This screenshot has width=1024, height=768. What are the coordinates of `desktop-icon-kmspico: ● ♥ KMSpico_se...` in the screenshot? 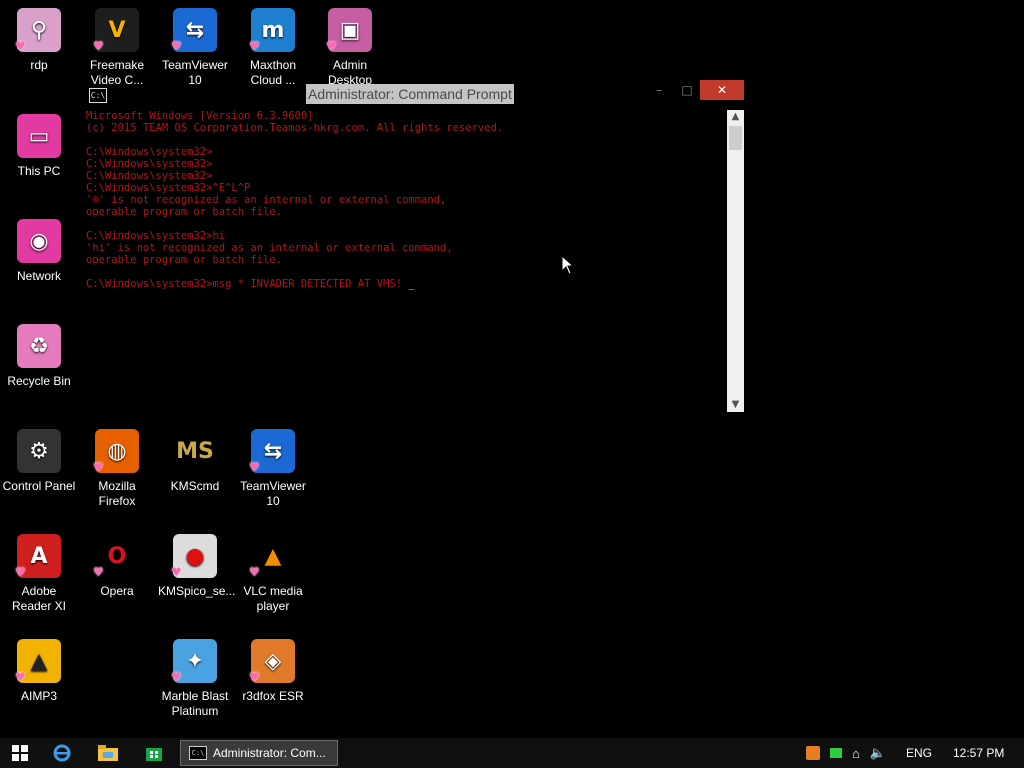 It's located at (196, 580).